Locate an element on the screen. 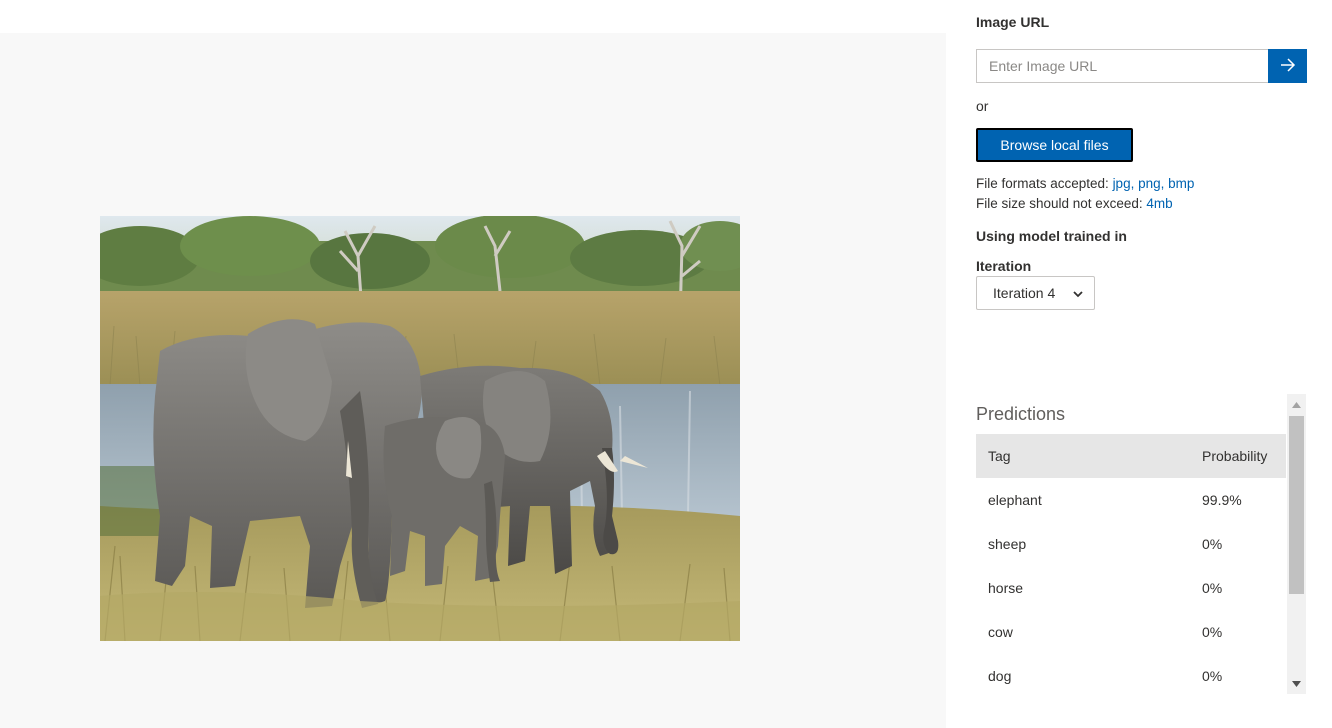 The width and height of the screenshot is (1332, 728). iteration-selected-value: Iteration 4 is located at coordinates (1024, 293).